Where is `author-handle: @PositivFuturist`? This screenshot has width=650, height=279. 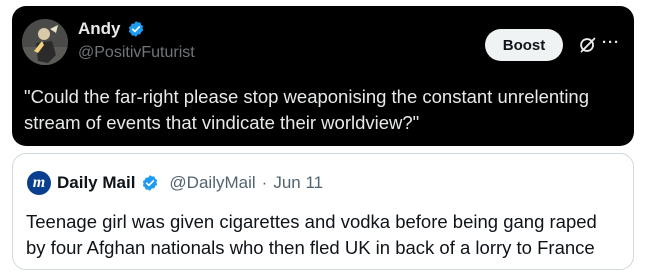 author-handle: @PositivFuturist is located at coordinates (136, 53).